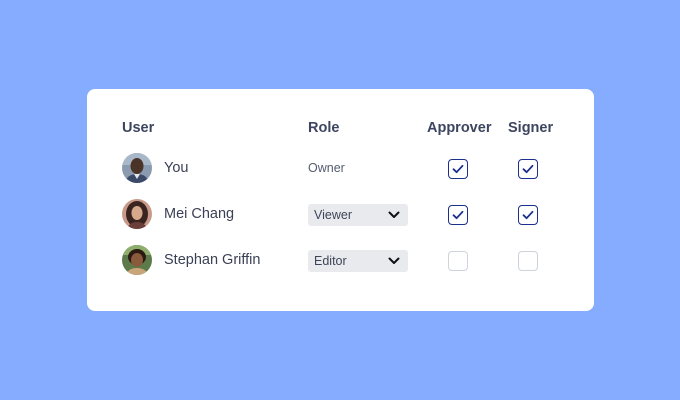 This screenshot has height=400, width=680. I want to click on column-header-user: User, so click(138, 128).